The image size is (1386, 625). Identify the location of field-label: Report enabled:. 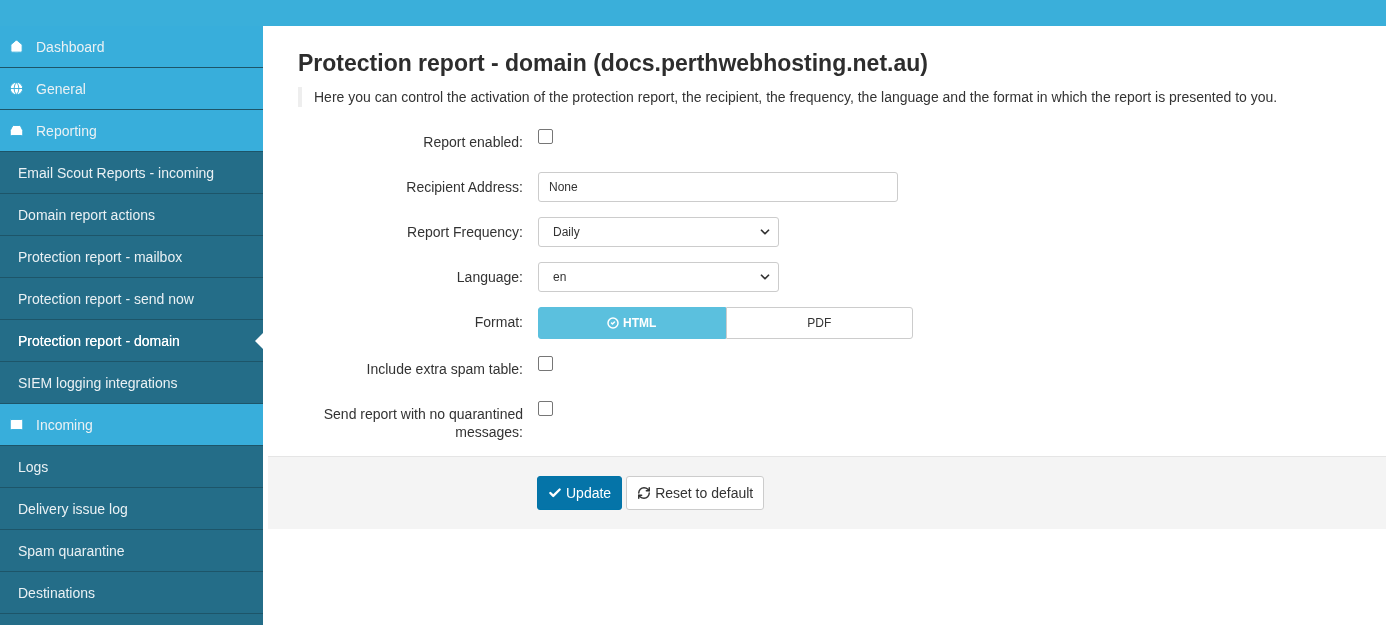
(472, 142).